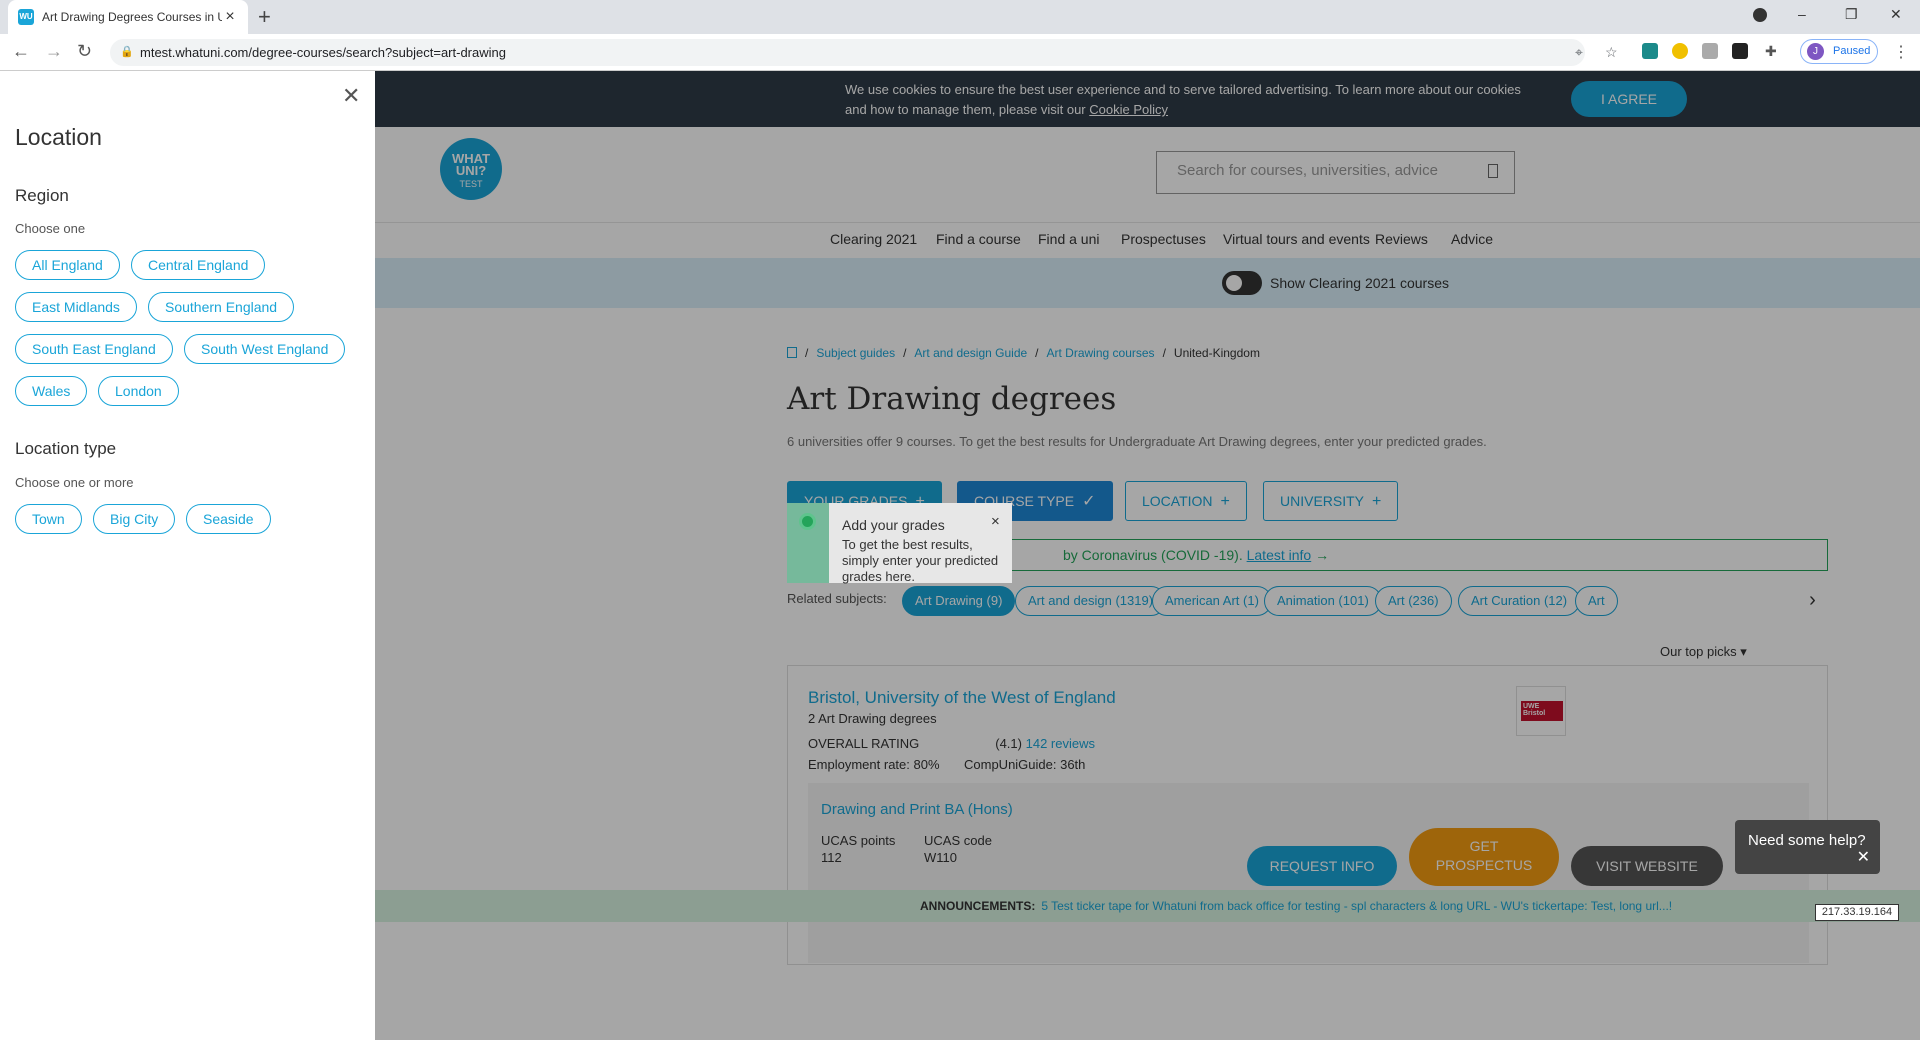 This screenshot has height=1040, width=1920. What do you see at coordinates (893, 525) in the screenshot?
I see `tooltip-heading: Add your grades` at bounding box center [893, 525].